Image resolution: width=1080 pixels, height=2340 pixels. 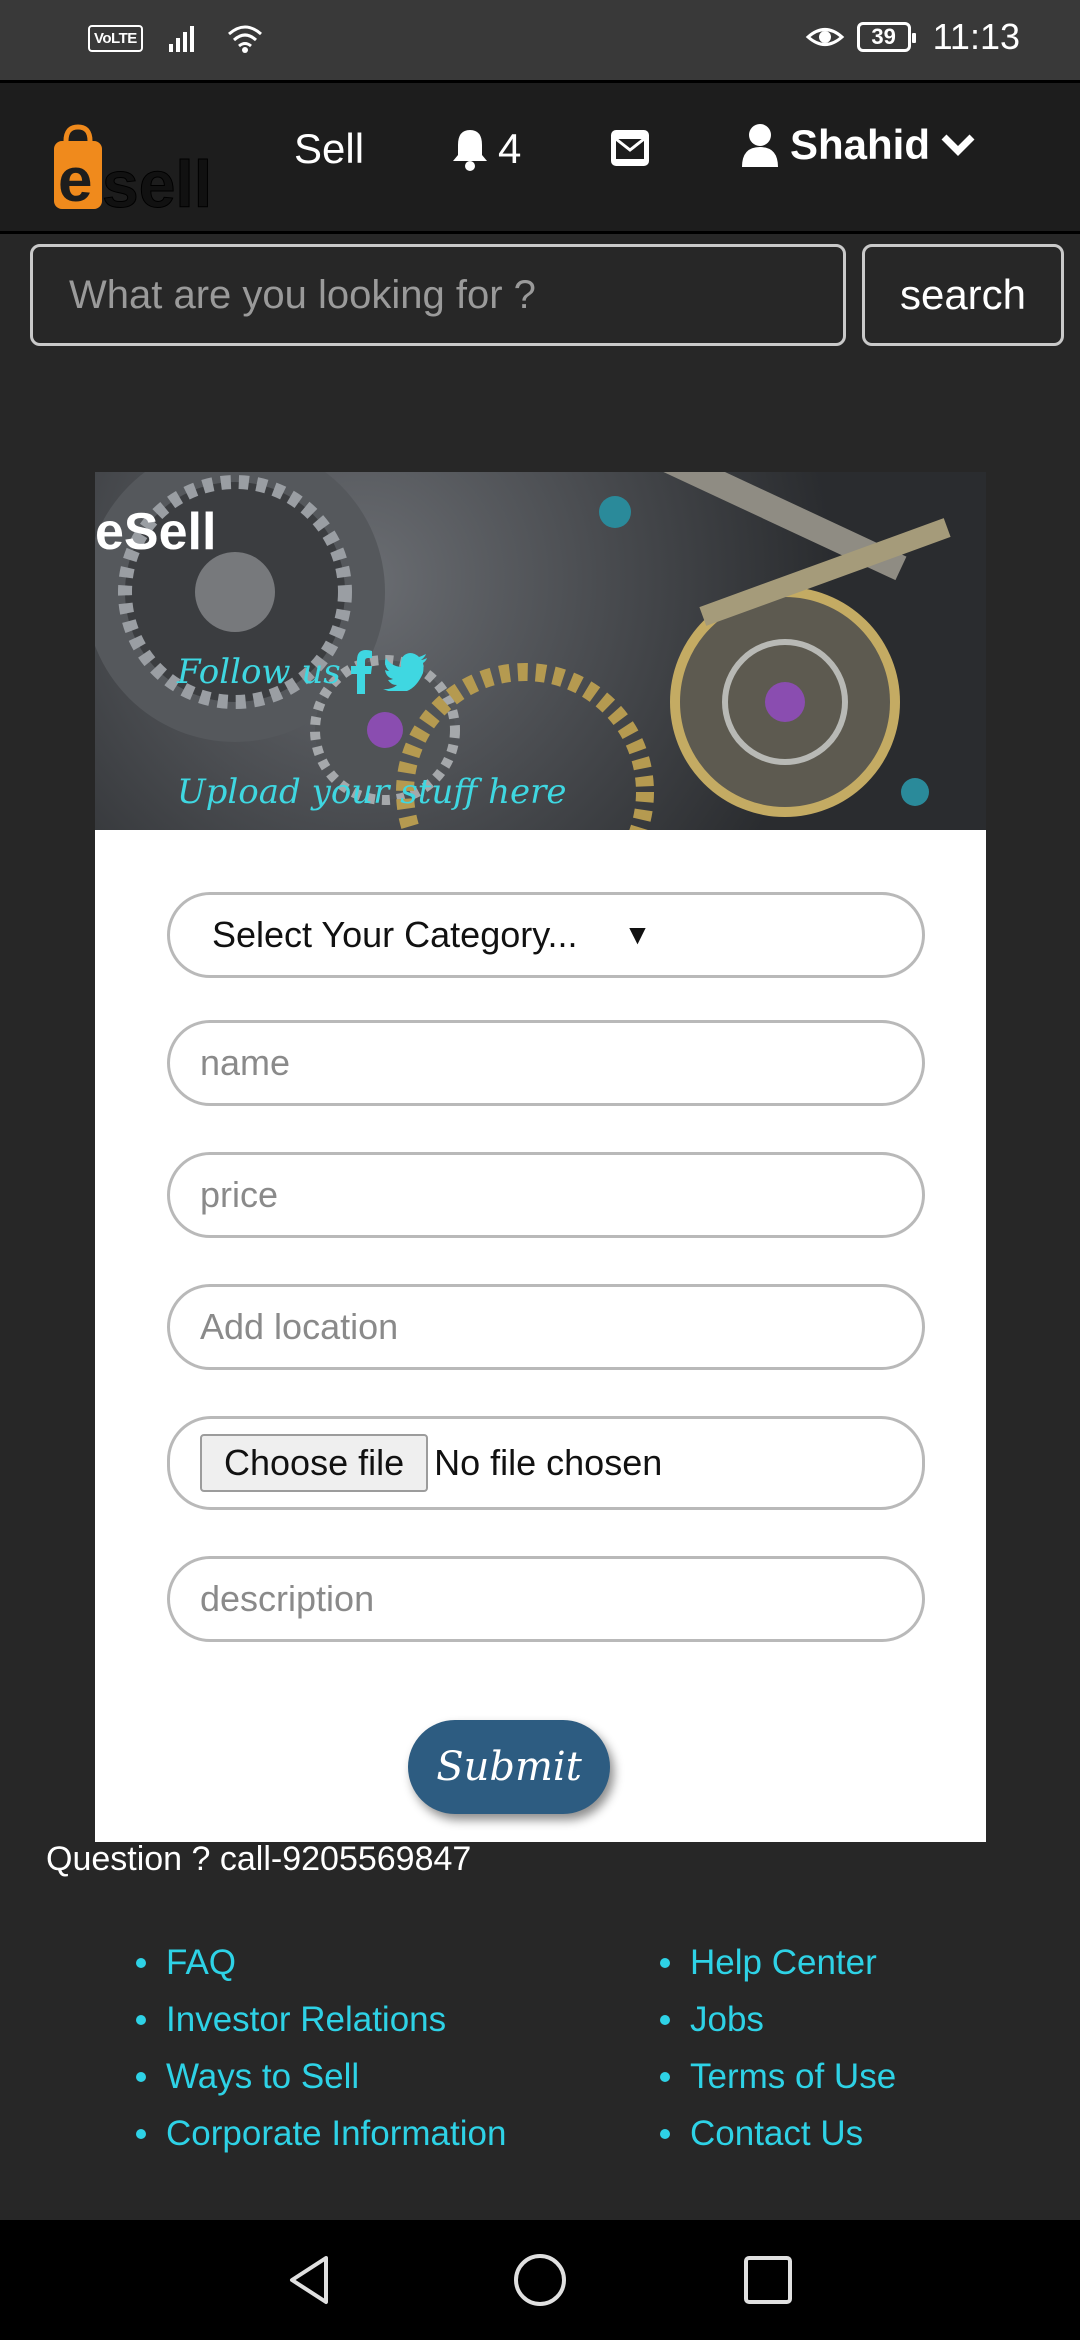 I want to click on footer-links-right: Help Center Jobs Terms of Use Contact Us, so click(x=838, y=2048).